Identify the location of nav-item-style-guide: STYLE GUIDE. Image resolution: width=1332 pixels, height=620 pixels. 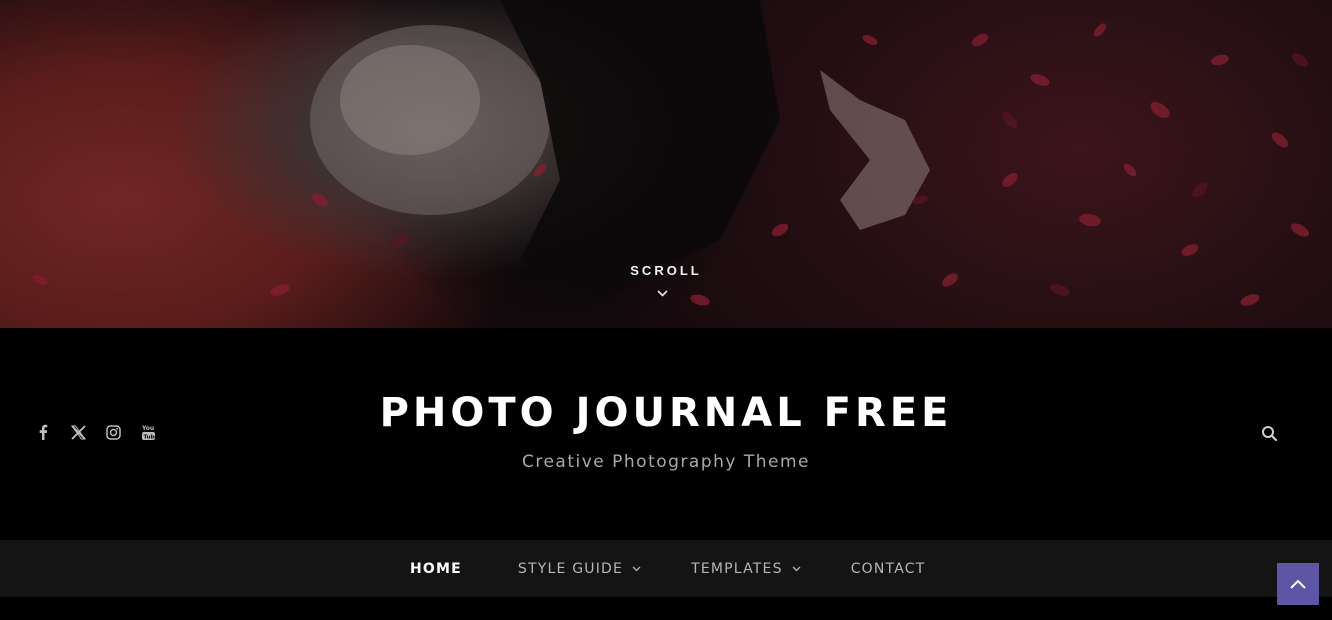
(579, 569).